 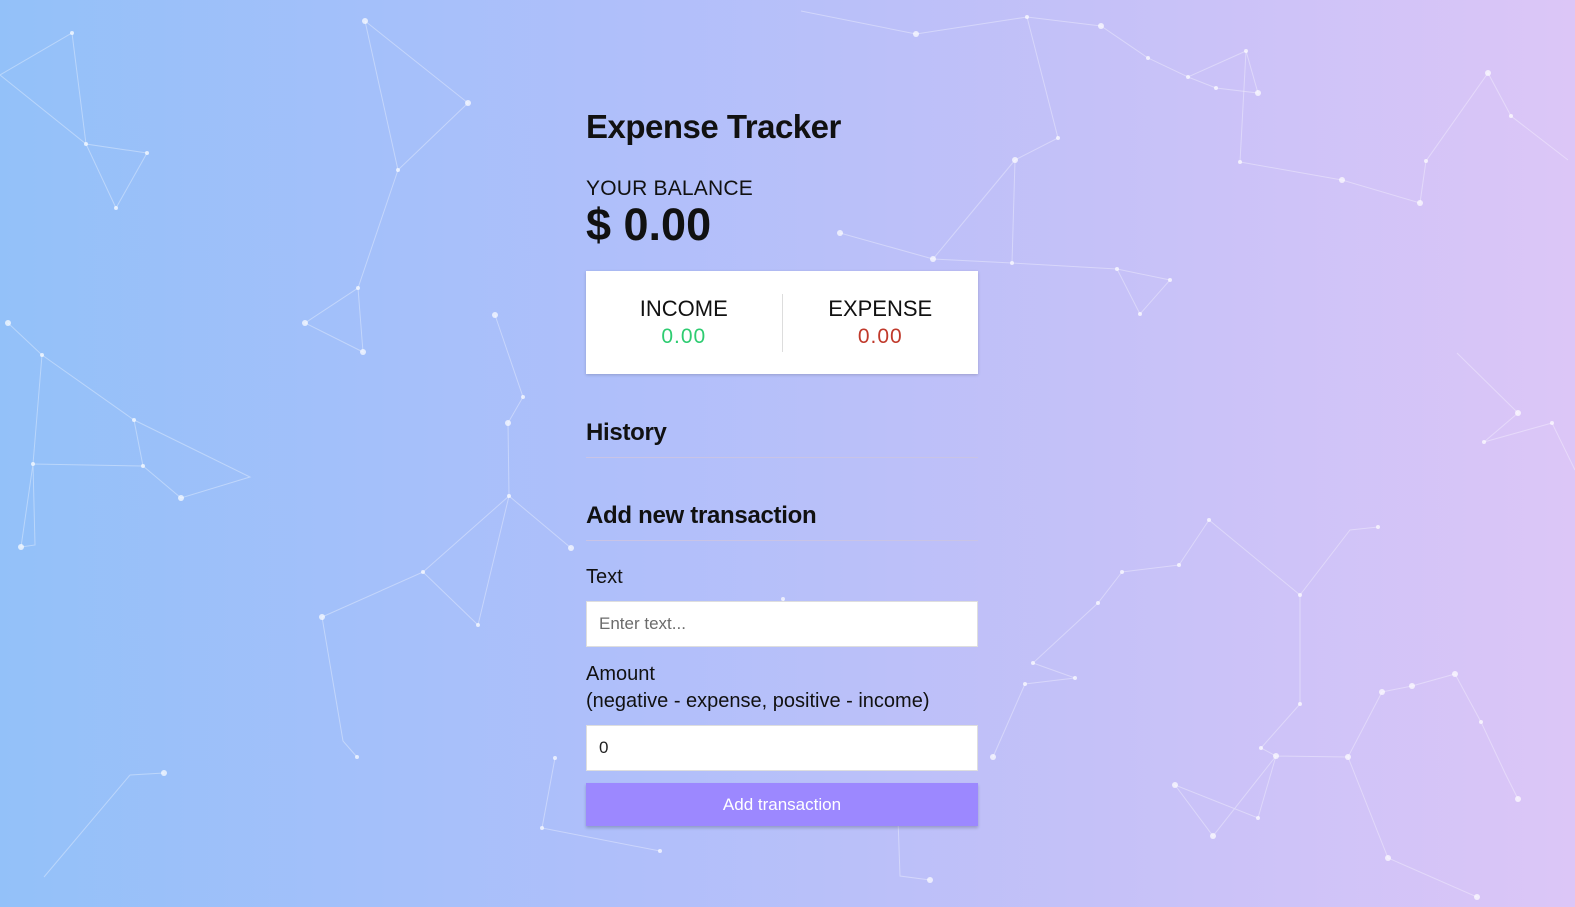 I want to click on balance-label: YOUR BALANCE, so click(x=669, y=188).